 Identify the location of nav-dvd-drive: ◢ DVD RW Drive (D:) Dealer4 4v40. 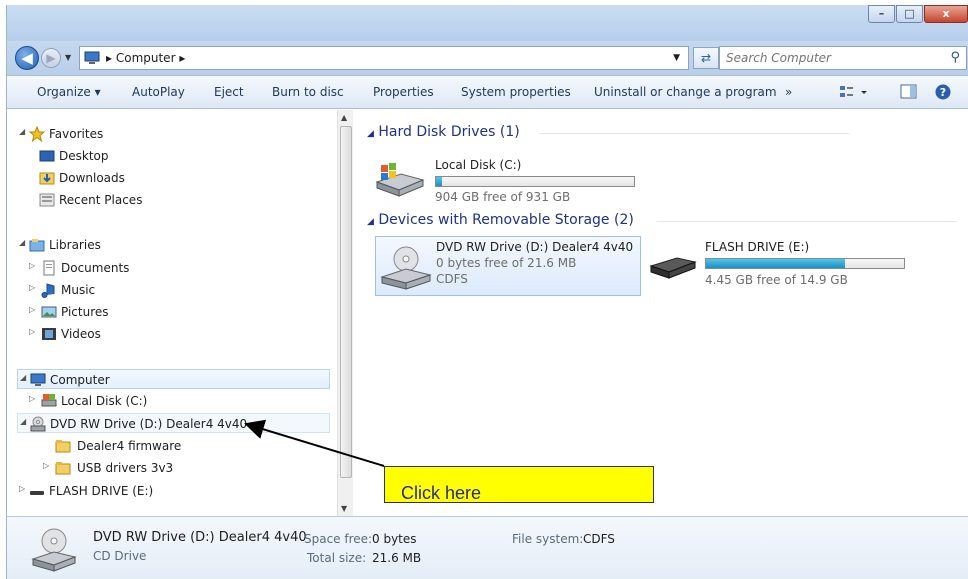
(173, 423).